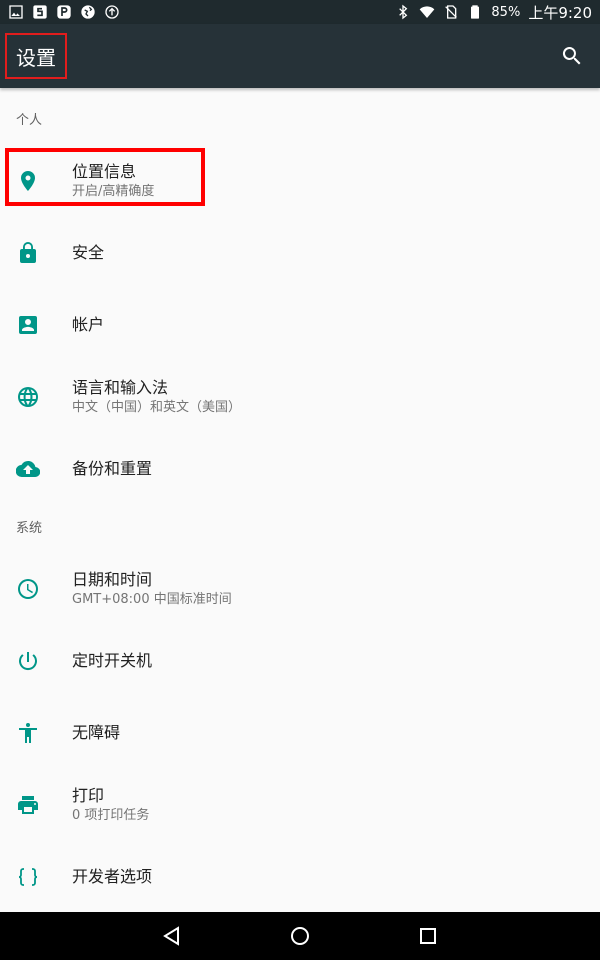  I want to click on no-sim-icon, so click(451, 12).